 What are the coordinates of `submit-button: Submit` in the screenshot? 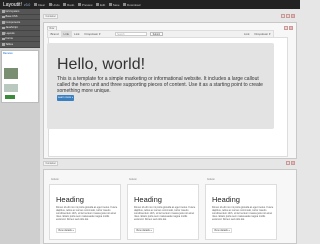 It's located at (156, 34).